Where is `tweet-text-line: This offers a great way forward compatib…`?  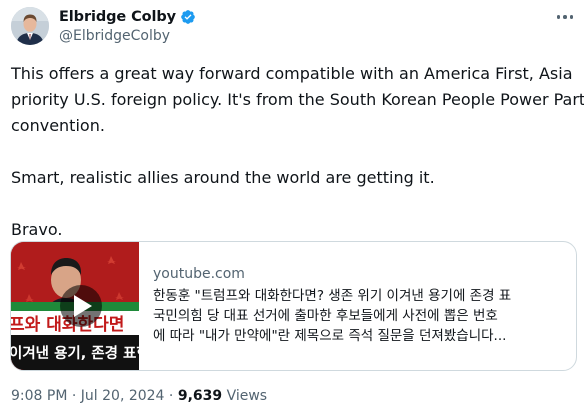 tweet-text-line: This offers a great way forward compatib… is located at coordinates (292, 73).